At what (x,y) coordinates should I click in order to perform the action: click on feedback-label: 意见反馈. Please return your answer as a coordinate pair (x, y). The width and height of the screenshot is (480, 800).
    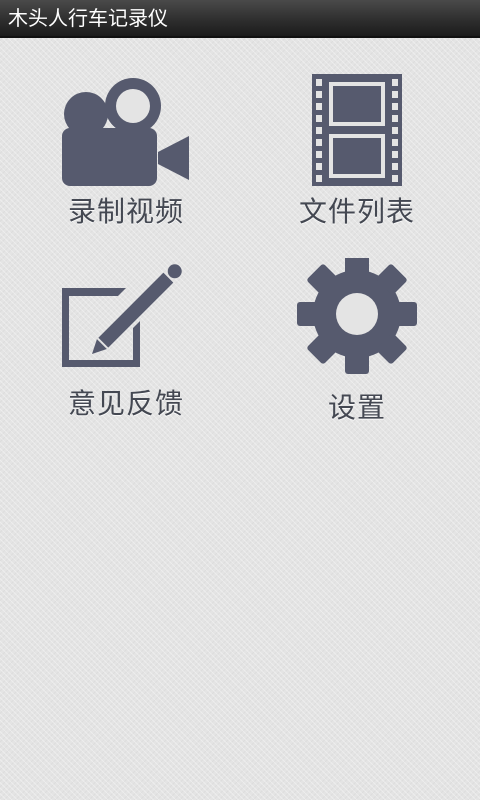
    Looking at the image, I should click on (125, 403).